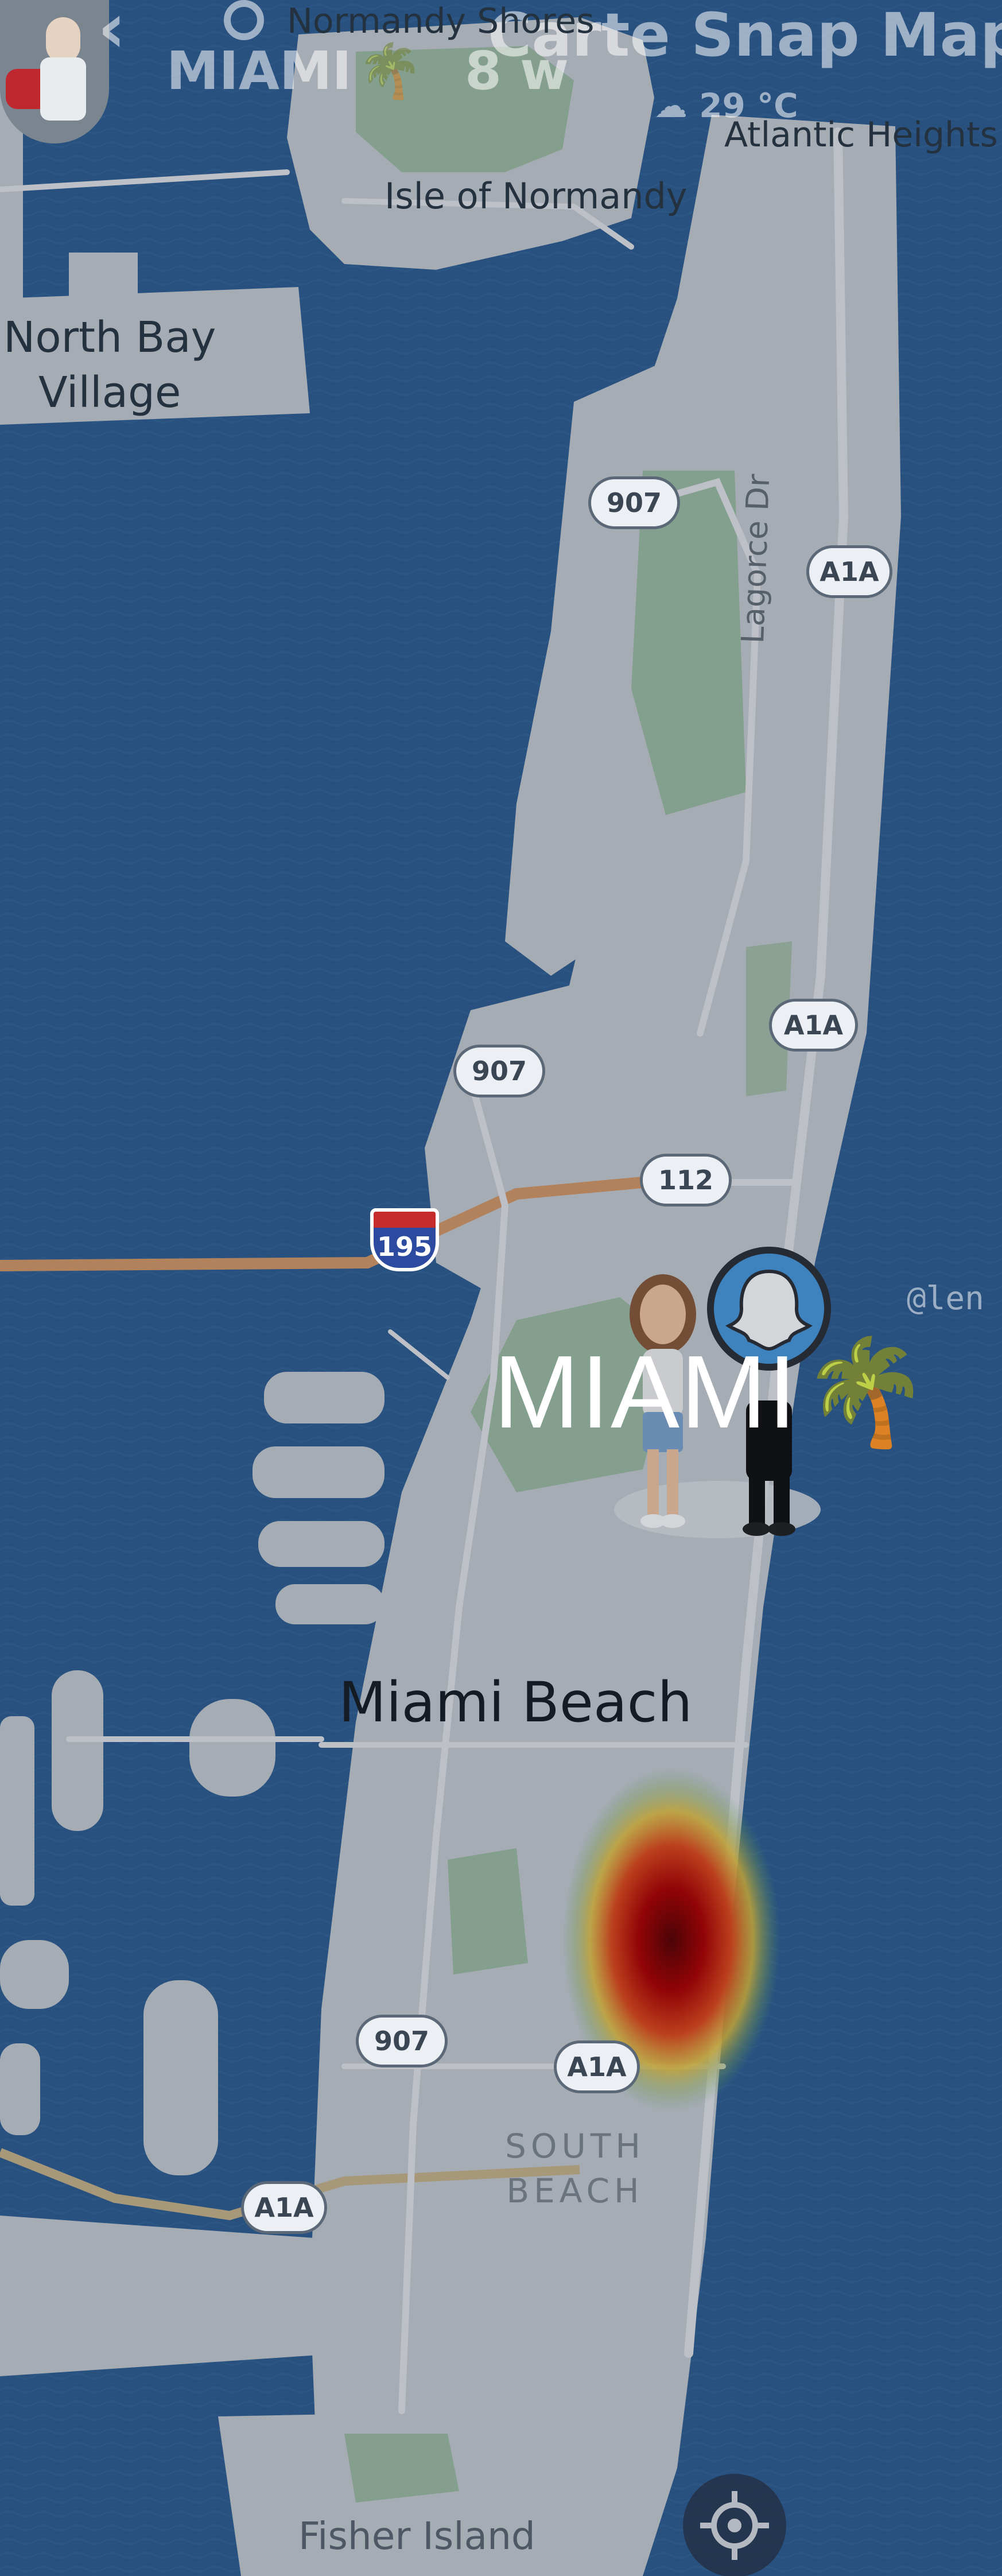  Describe the element at coordinates (441, 21) in the screenshot. I see `place-normandy-shores: Normandy Shores` at that location.